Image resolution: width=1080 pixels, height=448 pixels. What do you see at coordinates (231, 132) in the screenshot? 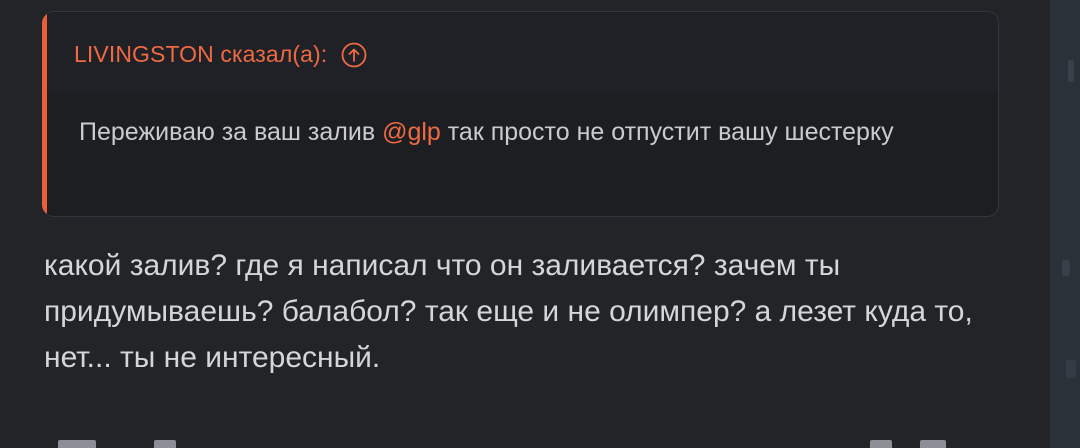
I see `quote-text-start: Переживаю за ваш залив` at bounding box center [231, 132].